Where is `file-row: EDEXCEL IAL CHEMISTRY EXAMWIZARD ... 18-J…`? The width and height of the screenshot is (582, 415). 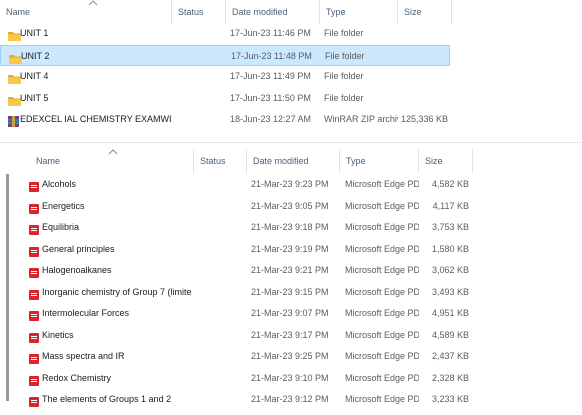
file-row: EDEXCEL IAL CHEMISTRY EXAMWIZARD ... 18-J… is located at coordinates (225, 119).